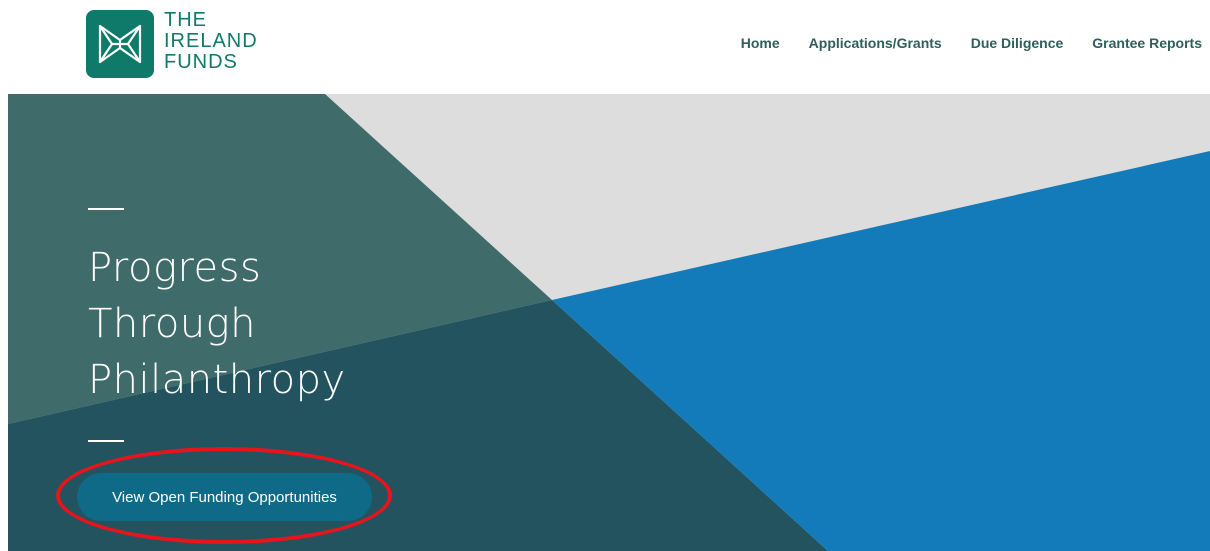  I want to click on site-logo: THE IRELAND FUNDS, so click(184, 45).